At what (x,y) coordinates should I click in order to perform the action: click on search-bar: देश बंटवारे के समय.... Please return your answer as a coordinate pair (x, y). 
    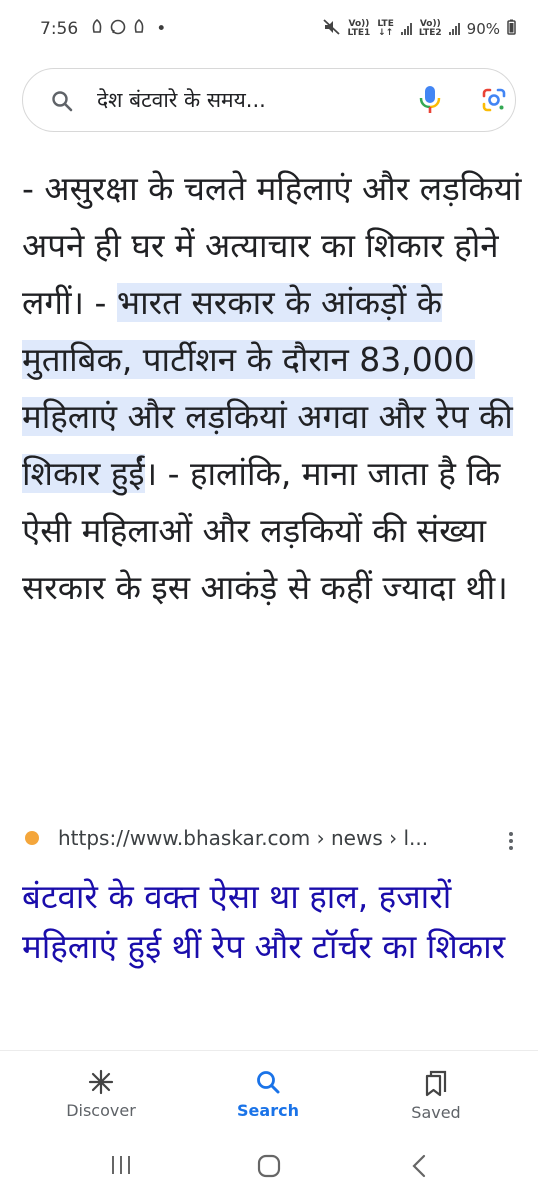
    Looking at the image, I should click on (269, 100).